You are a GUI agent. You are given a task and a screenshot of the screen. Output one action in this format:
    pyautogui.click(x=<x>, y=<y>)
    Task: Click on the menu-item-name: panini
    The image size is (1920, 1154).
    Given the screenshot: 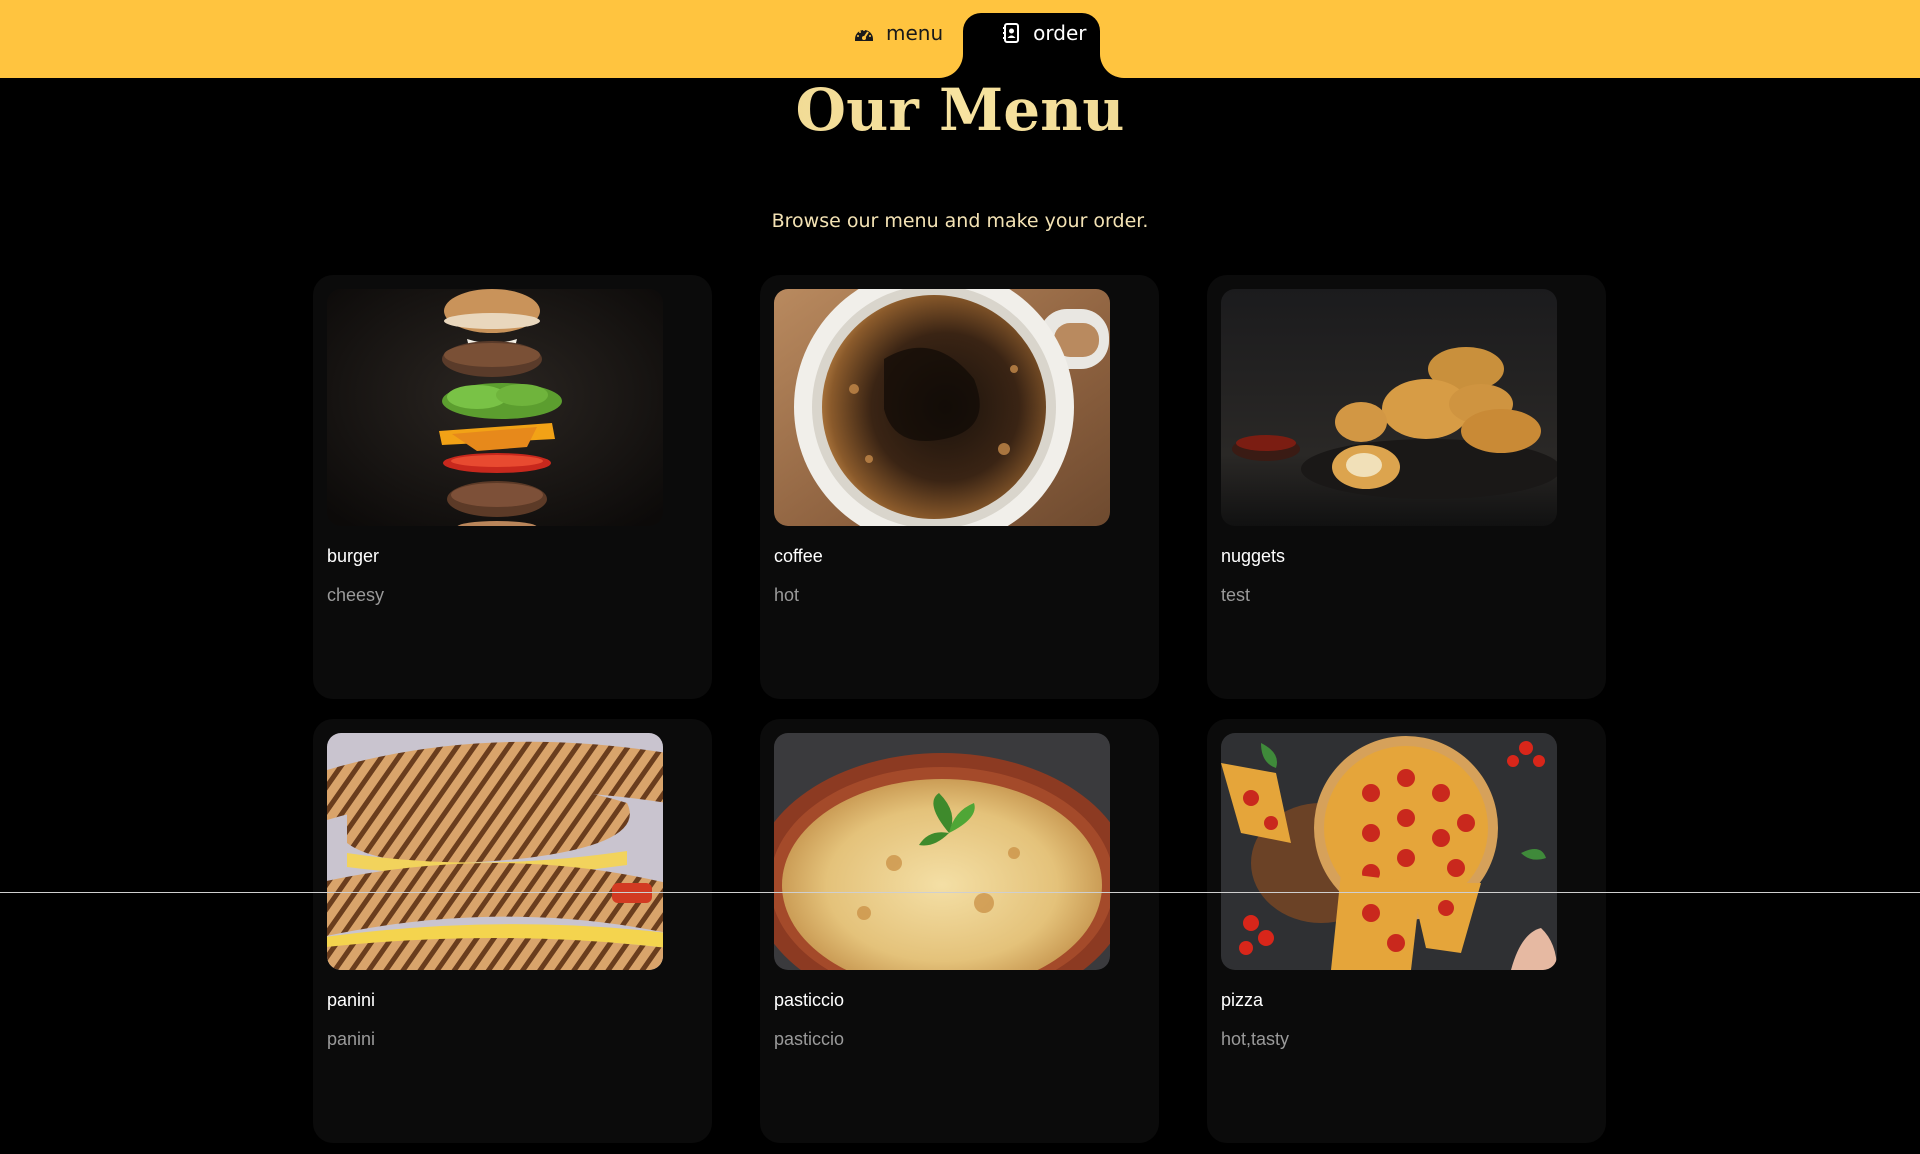 What is the action you would take?
    pyautogui.click(x=351, y=1000)
    